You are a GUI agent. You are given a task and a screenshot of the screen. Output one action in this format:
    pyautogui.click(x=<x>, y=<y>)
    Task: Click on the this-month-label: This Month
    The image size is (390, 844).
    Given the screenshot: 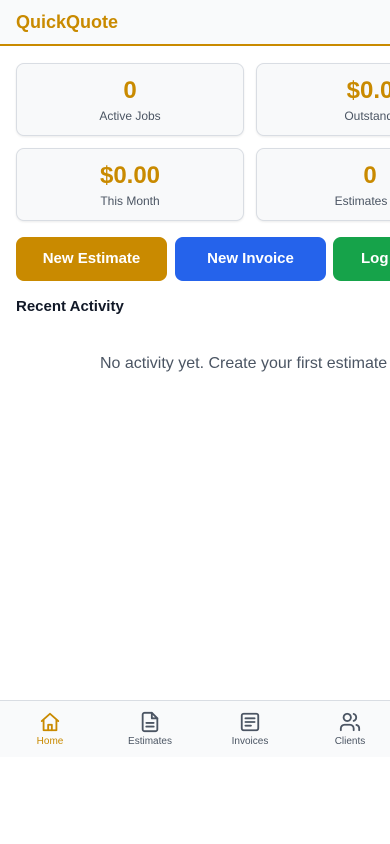 What is the action you would take?
    pyautogui.click(x=130, y=201)
    